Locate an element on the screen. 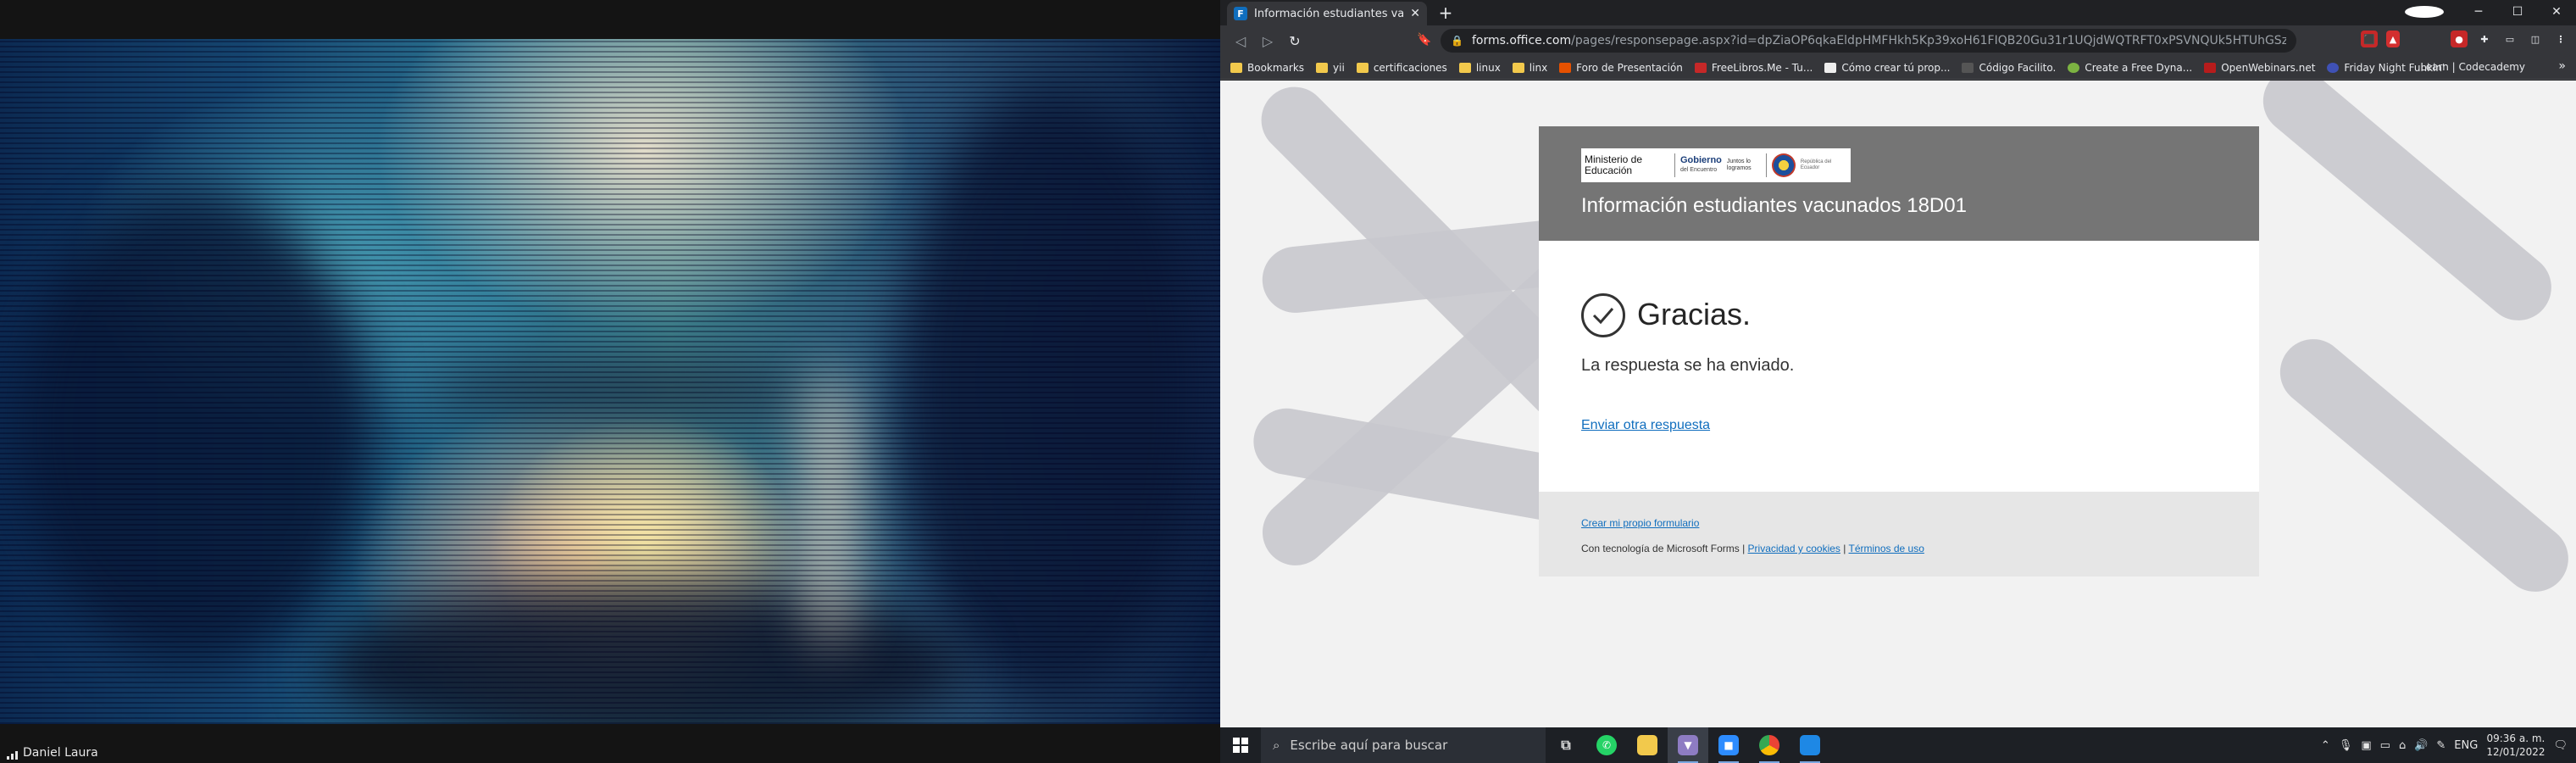 The height and width of the screenshot is (763, 2576). create-own-form-link: Crear mi propio formulario is located at coordinates (1640, 523).